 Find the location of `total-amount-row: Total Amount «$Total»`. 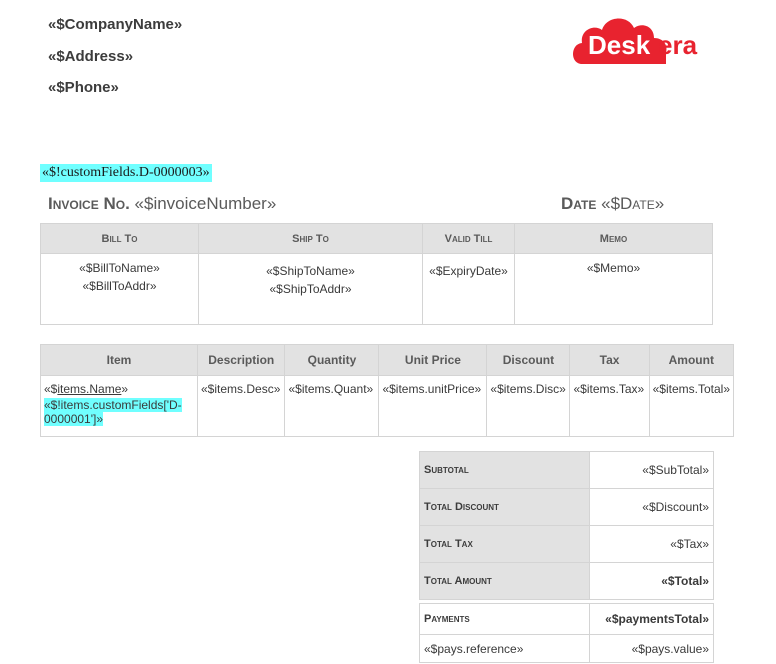

total-amount-row: Total Amount «$Total» is located at coordinates (566, 581).